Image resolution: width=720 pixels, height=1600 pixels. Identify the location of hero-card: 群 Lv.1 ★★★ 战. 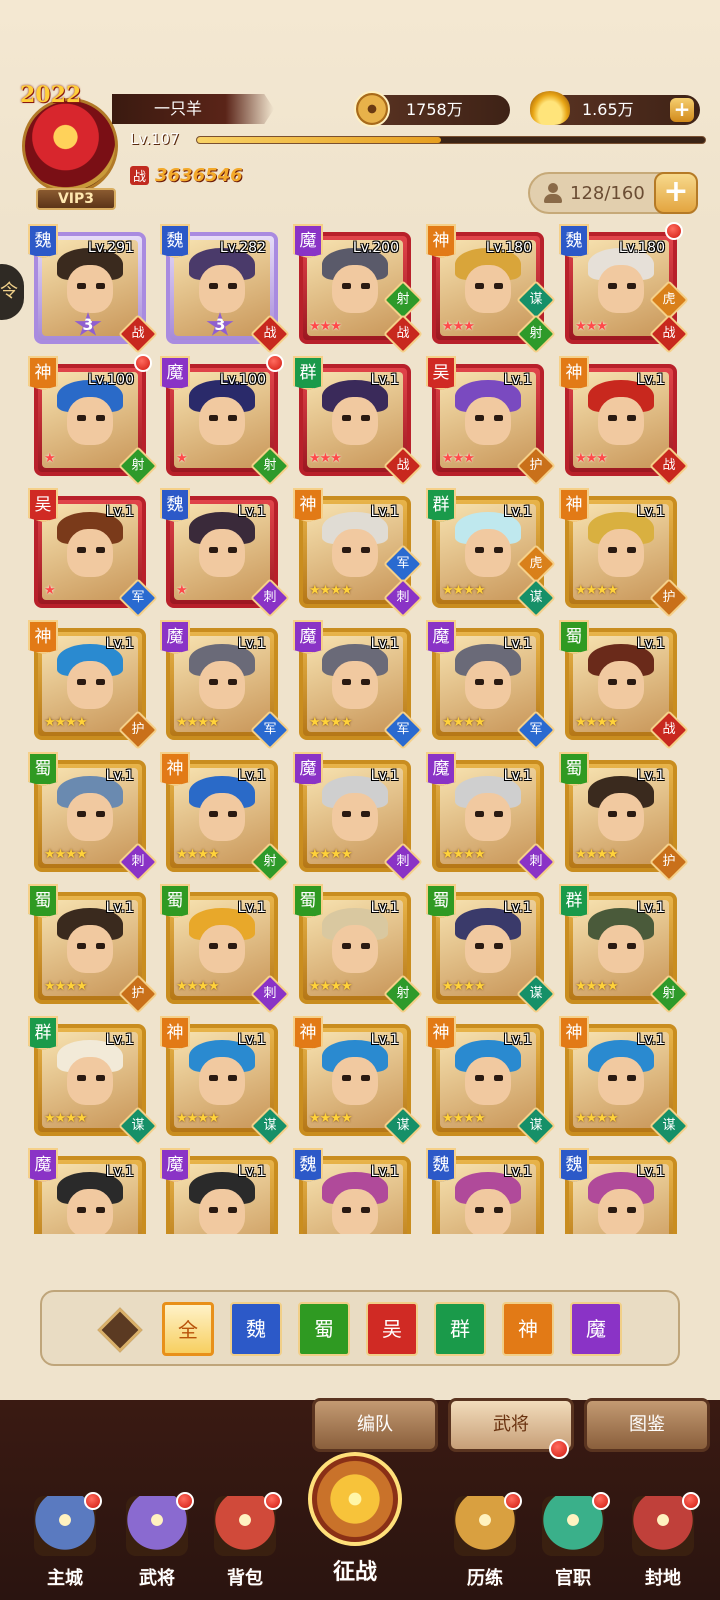
(358, 421).